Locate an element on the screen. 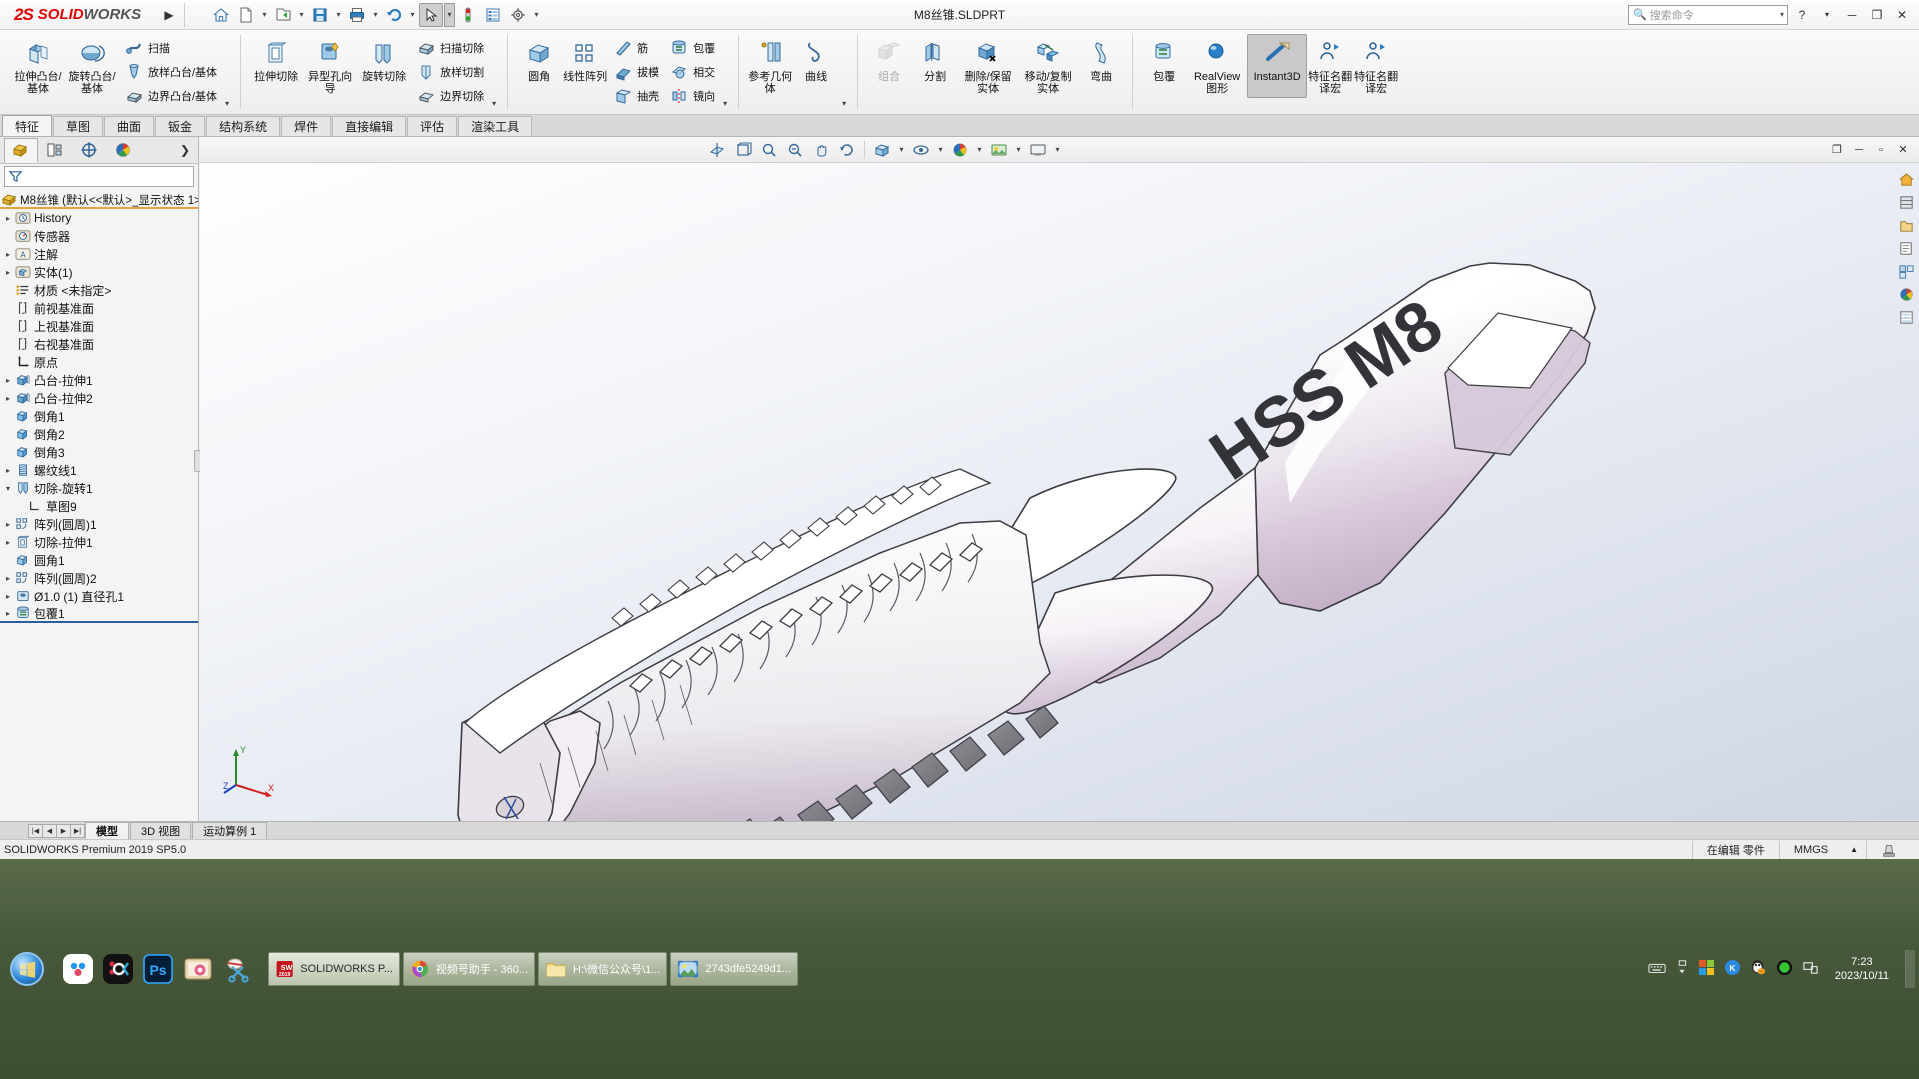  tab-render-tools: 渲染工具 is located at coordinates (495, 126).